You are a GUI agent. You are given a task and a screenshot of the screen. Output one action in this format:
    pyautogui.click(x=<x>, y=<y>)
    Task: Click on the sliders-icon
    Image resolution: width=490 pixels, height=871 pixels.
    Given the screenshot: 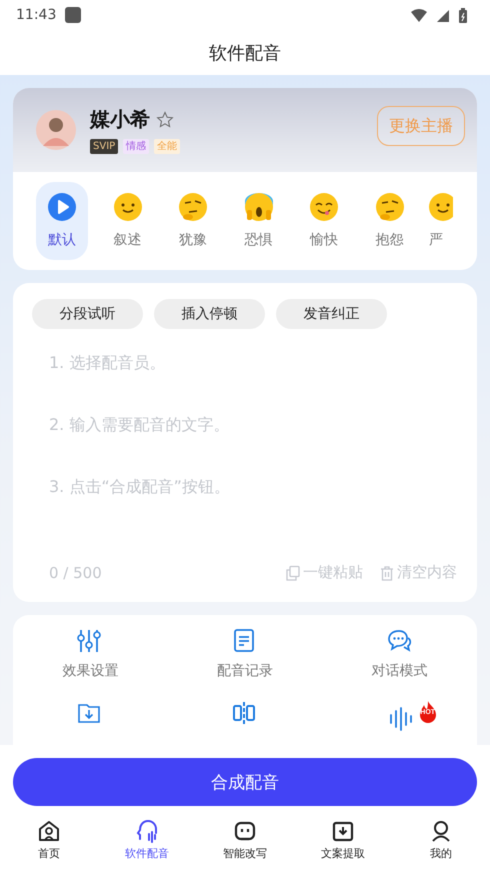 What is the action you would take?
    pyautogui.click(x=90, y=641)
    